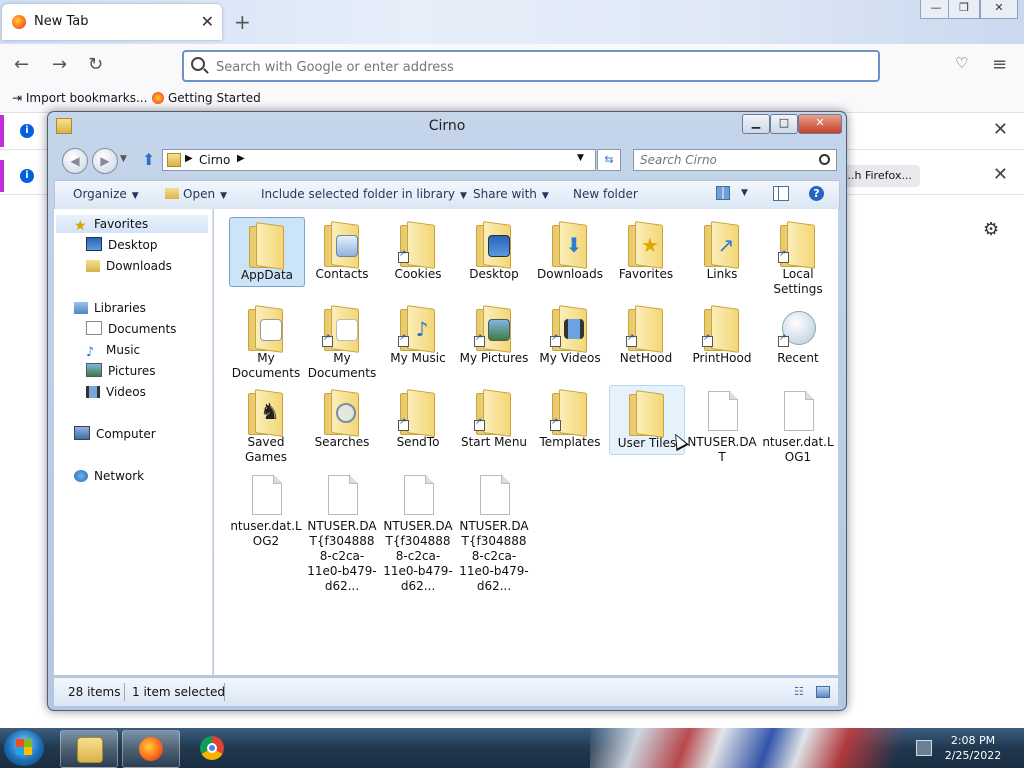 This screenshot has height=768, width=1024. Describe the element at coordinates (570, 413) in the screenshot. I see `shortcut-folder-icon` at that location.